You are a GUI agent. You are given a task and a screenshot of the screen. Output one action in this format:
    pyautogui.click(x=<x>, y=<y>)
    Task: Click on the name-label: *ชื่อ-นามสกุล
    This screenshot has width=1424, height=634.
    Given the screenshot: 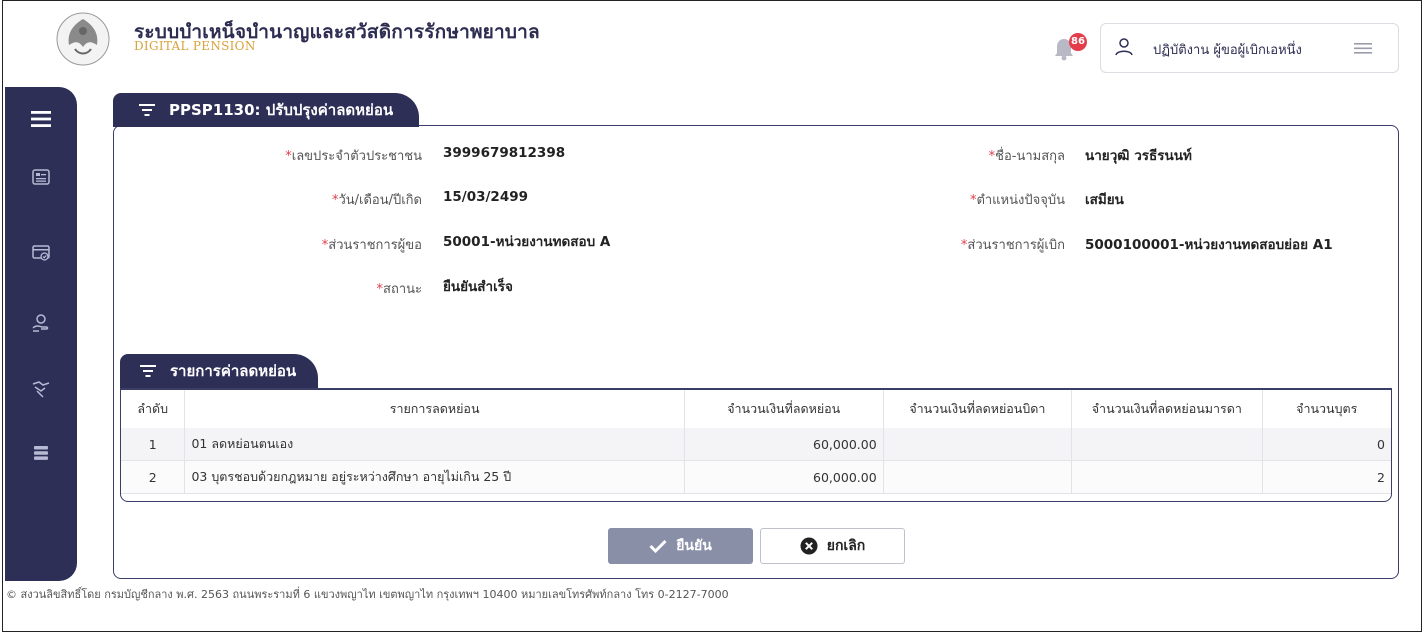 What is the action you would take?
    pyautogui.click(x=1026, y=156)
    